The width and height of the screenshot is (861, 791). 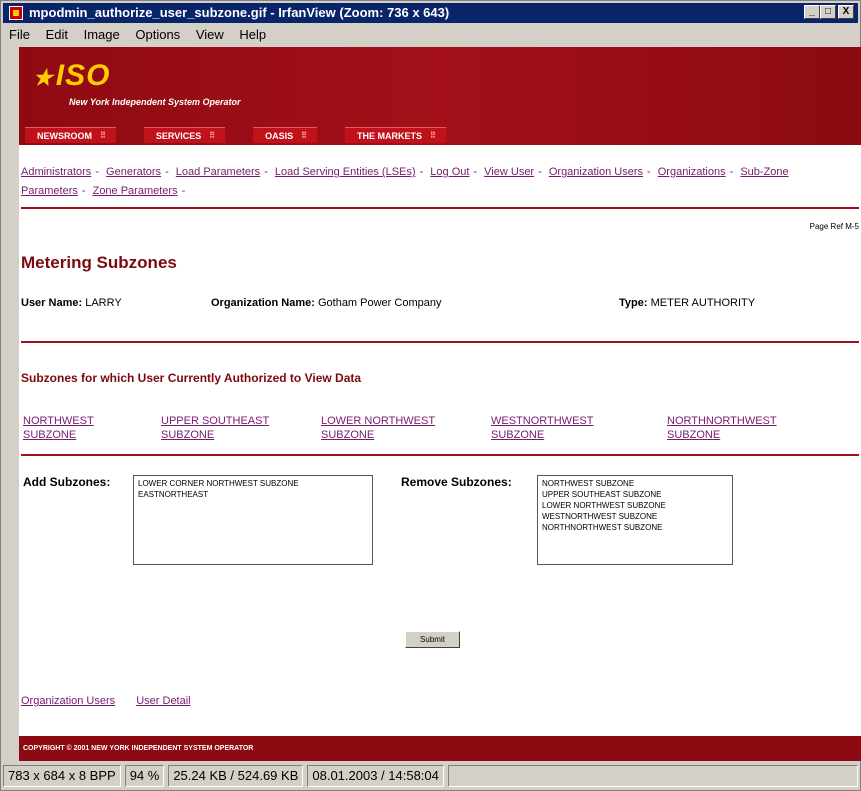 I want to click on link-view-user: View User, so click(x=509, y=172).